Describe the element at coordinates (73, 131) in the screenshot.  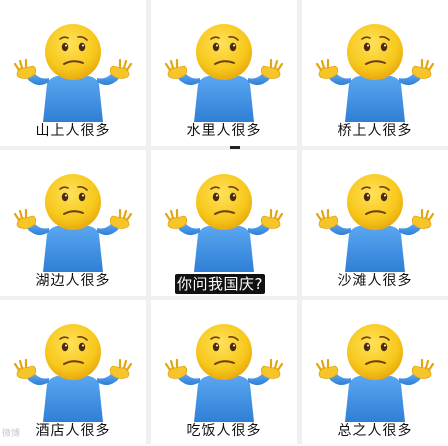
I see `tile-caption: 山上人很多` at that location.